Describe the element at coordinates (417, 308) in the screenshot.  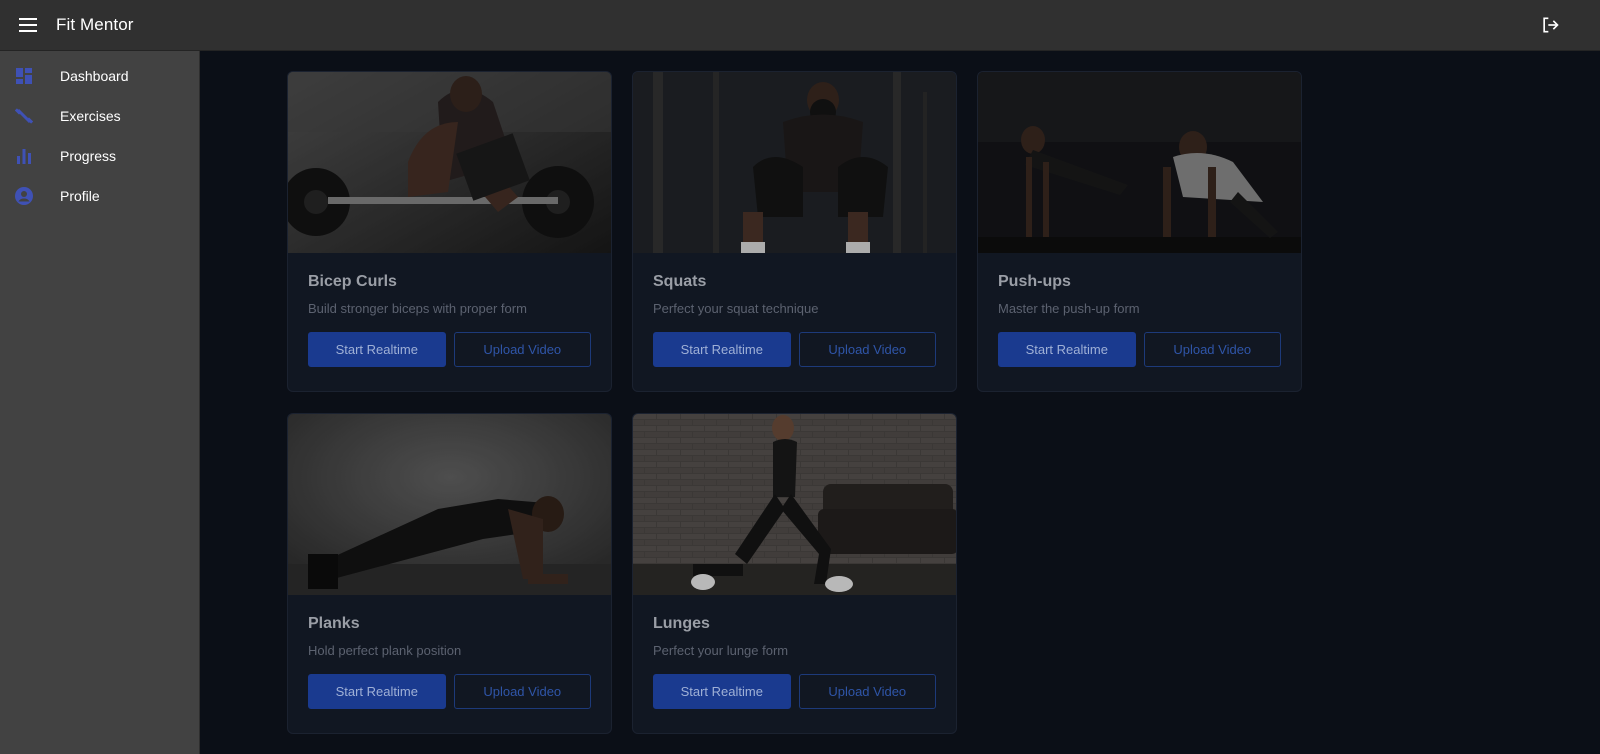
I see `exercise-description: Build stronger biceps with proper form` at that location.